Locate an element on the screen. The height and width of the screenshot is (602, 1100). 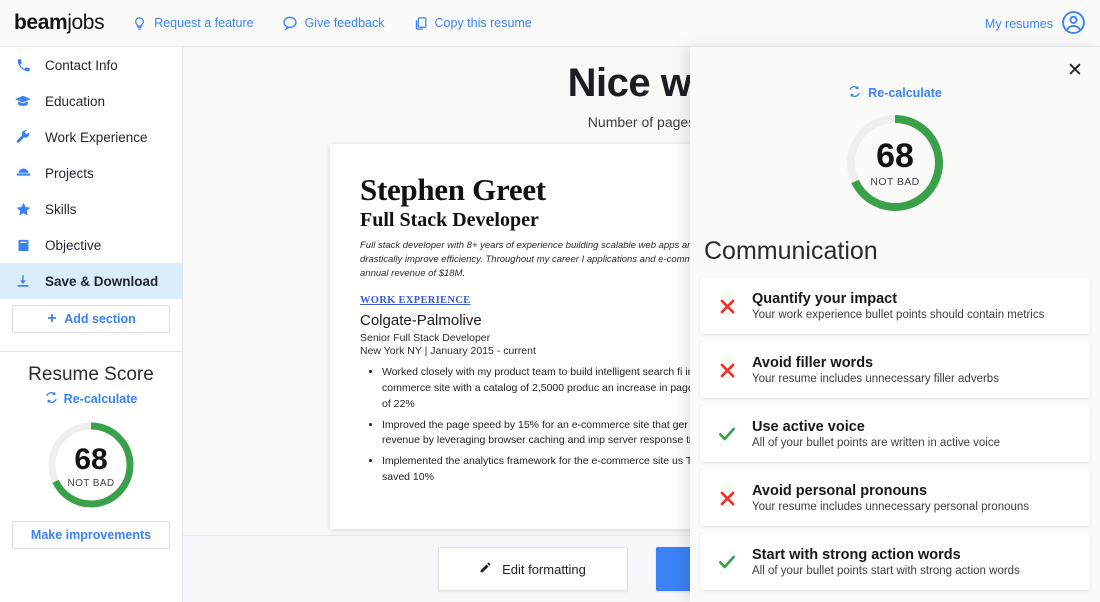
top-navigation-bar: beamjobs Request a feature Give feedback is located at coordinates (550, 23).